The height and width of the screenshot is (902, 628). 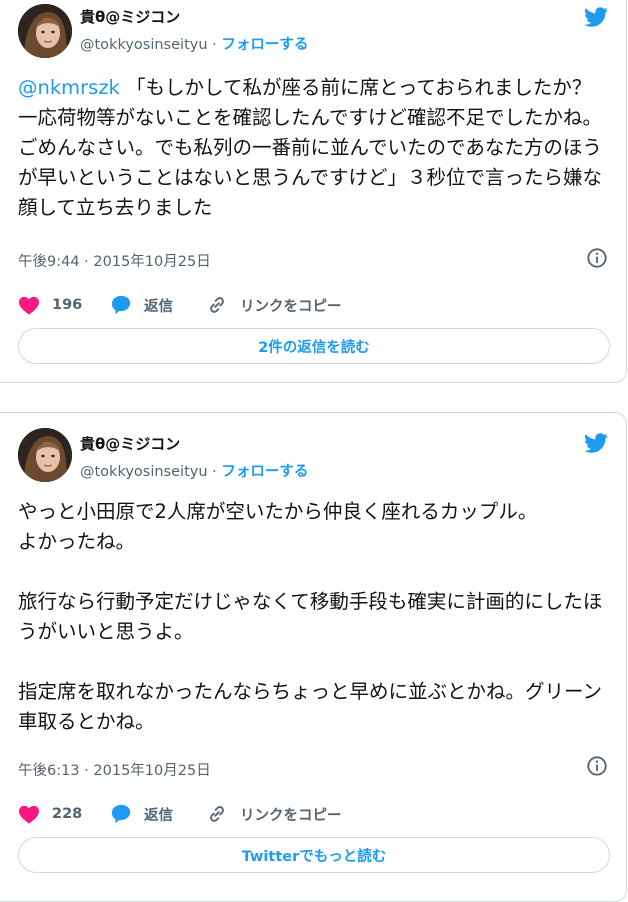 What do you see at coordinates (50, 305) in the screenshot?
I see `like-button: 196` at bounding box center [50, 305].